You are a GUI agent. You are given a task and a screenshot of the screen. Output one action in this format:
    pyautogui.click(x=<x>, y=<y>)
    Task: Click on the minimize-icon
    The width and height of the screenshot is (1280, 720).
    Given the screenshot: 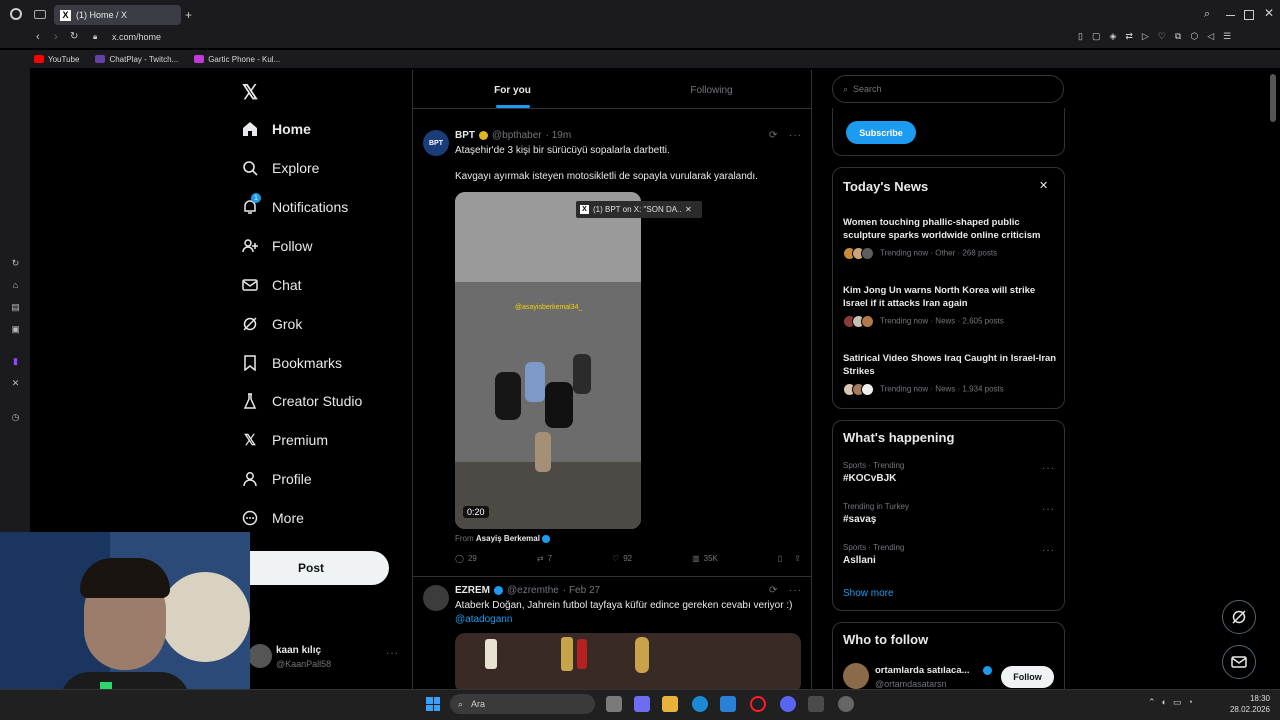 What is the action you would take?
    pyautogui.click(x=1230, y=15)
    